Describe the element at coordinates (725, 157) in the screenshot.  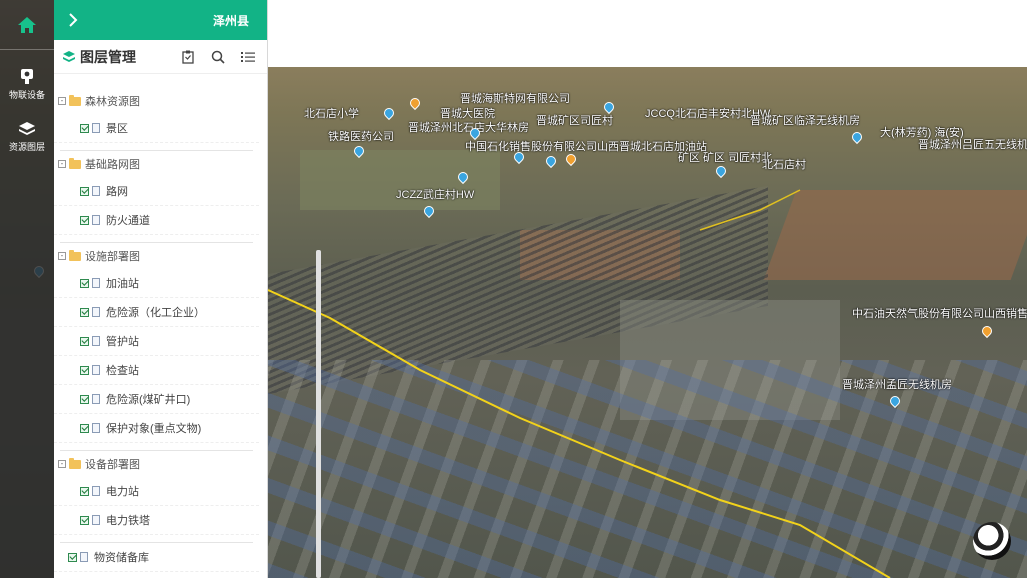
I see `map-label: 矿区 矿区 司匠村北` at that location.